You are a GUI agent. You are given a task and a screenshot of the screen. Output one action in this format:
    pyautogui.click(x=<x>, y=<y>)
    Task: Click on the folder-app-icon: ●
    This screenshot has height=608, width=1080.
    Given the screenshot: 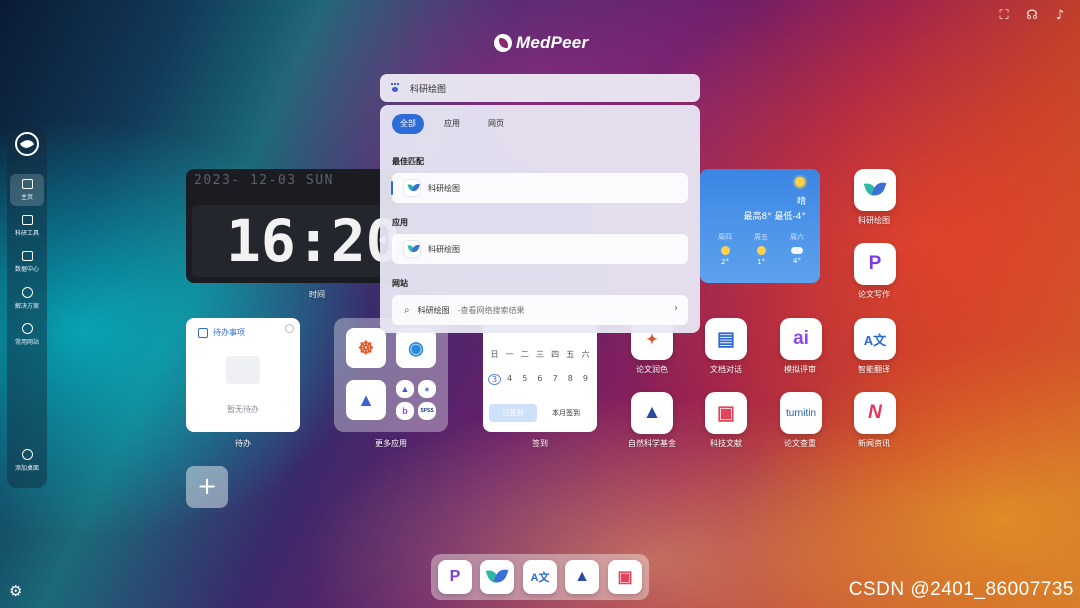 What is the action you would take?
    pyautogui.click(x=427, y=389)
    